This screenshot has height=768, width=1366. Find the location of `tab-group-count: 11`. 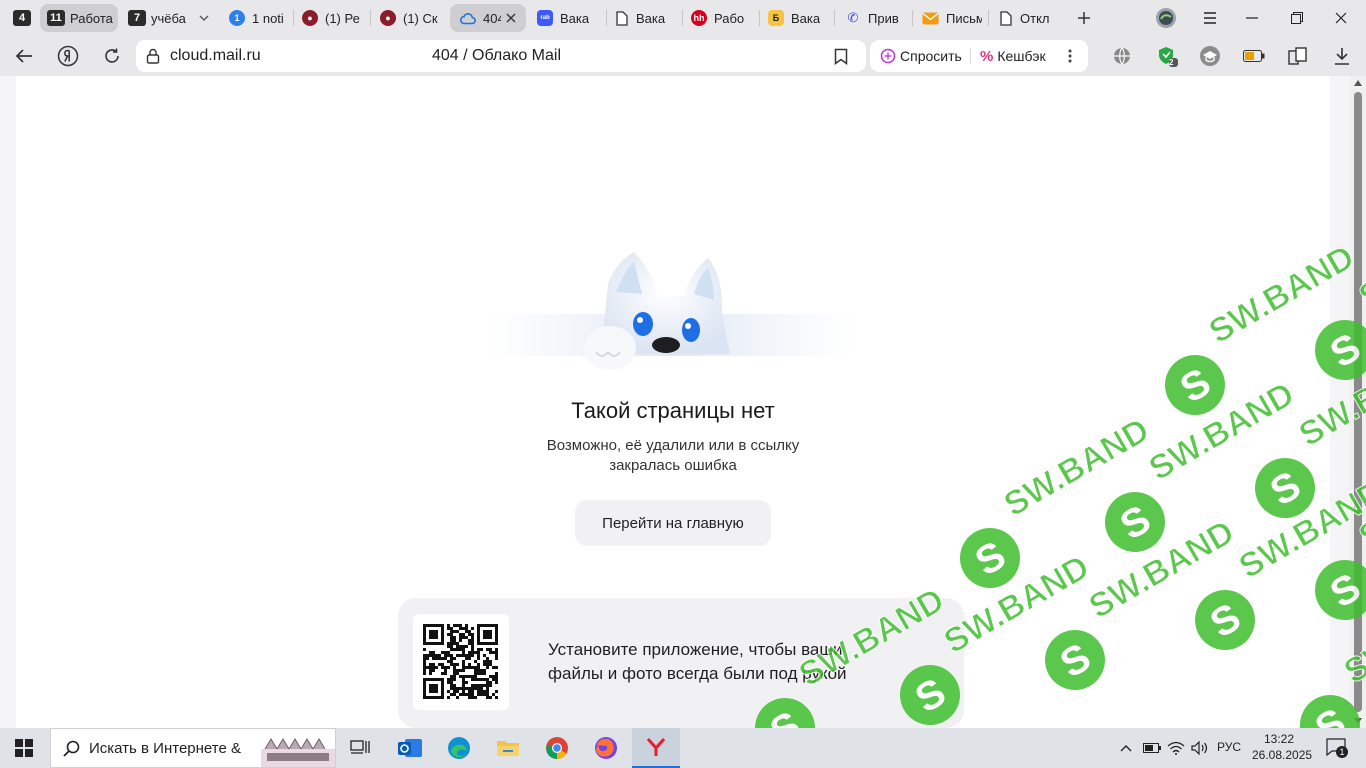

tab-group-count: 11 is located at coordinates (56, 18).